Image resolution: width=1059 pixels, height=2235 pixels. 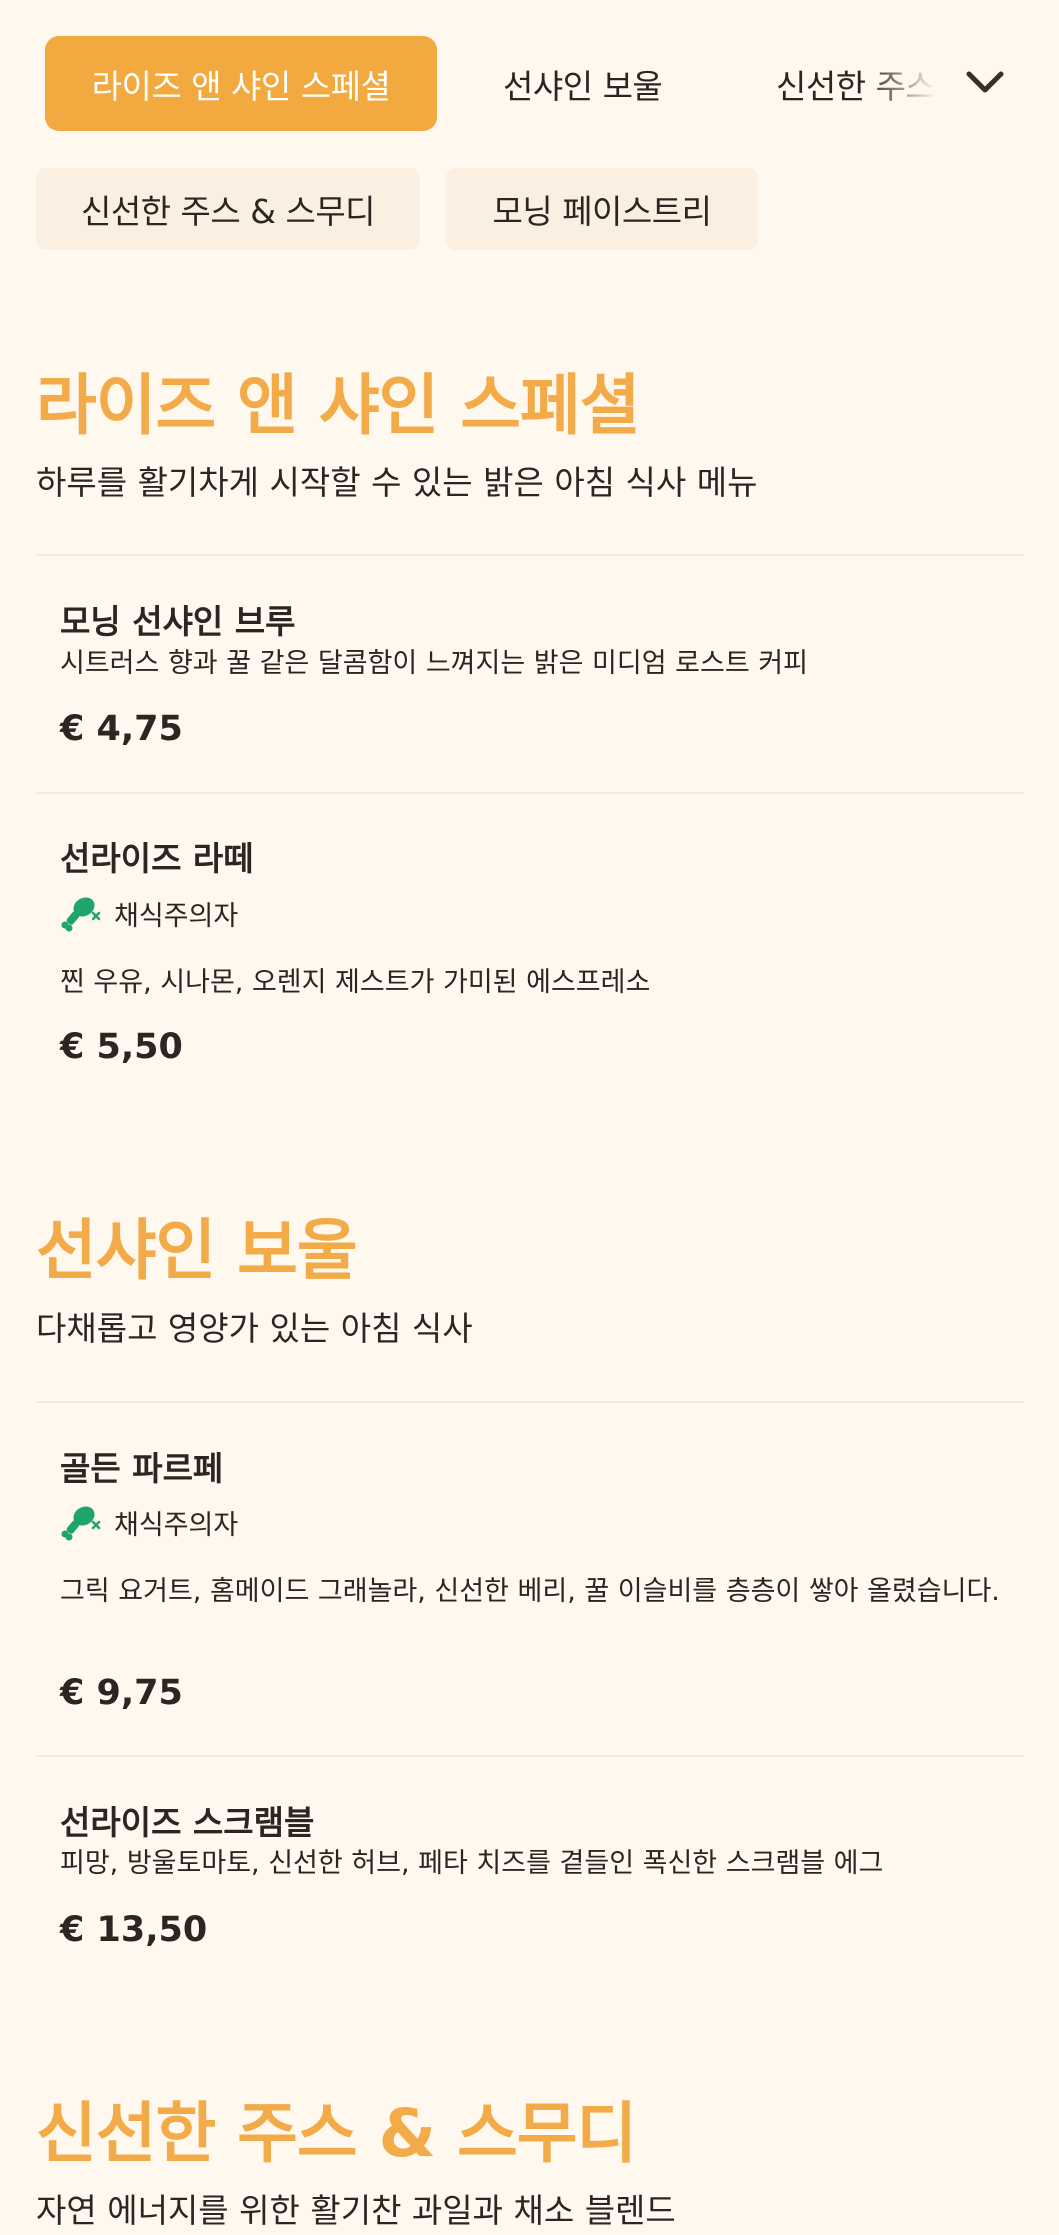 I want to click on section-title: 선샤인 보울, so click(x=197, y=1250).